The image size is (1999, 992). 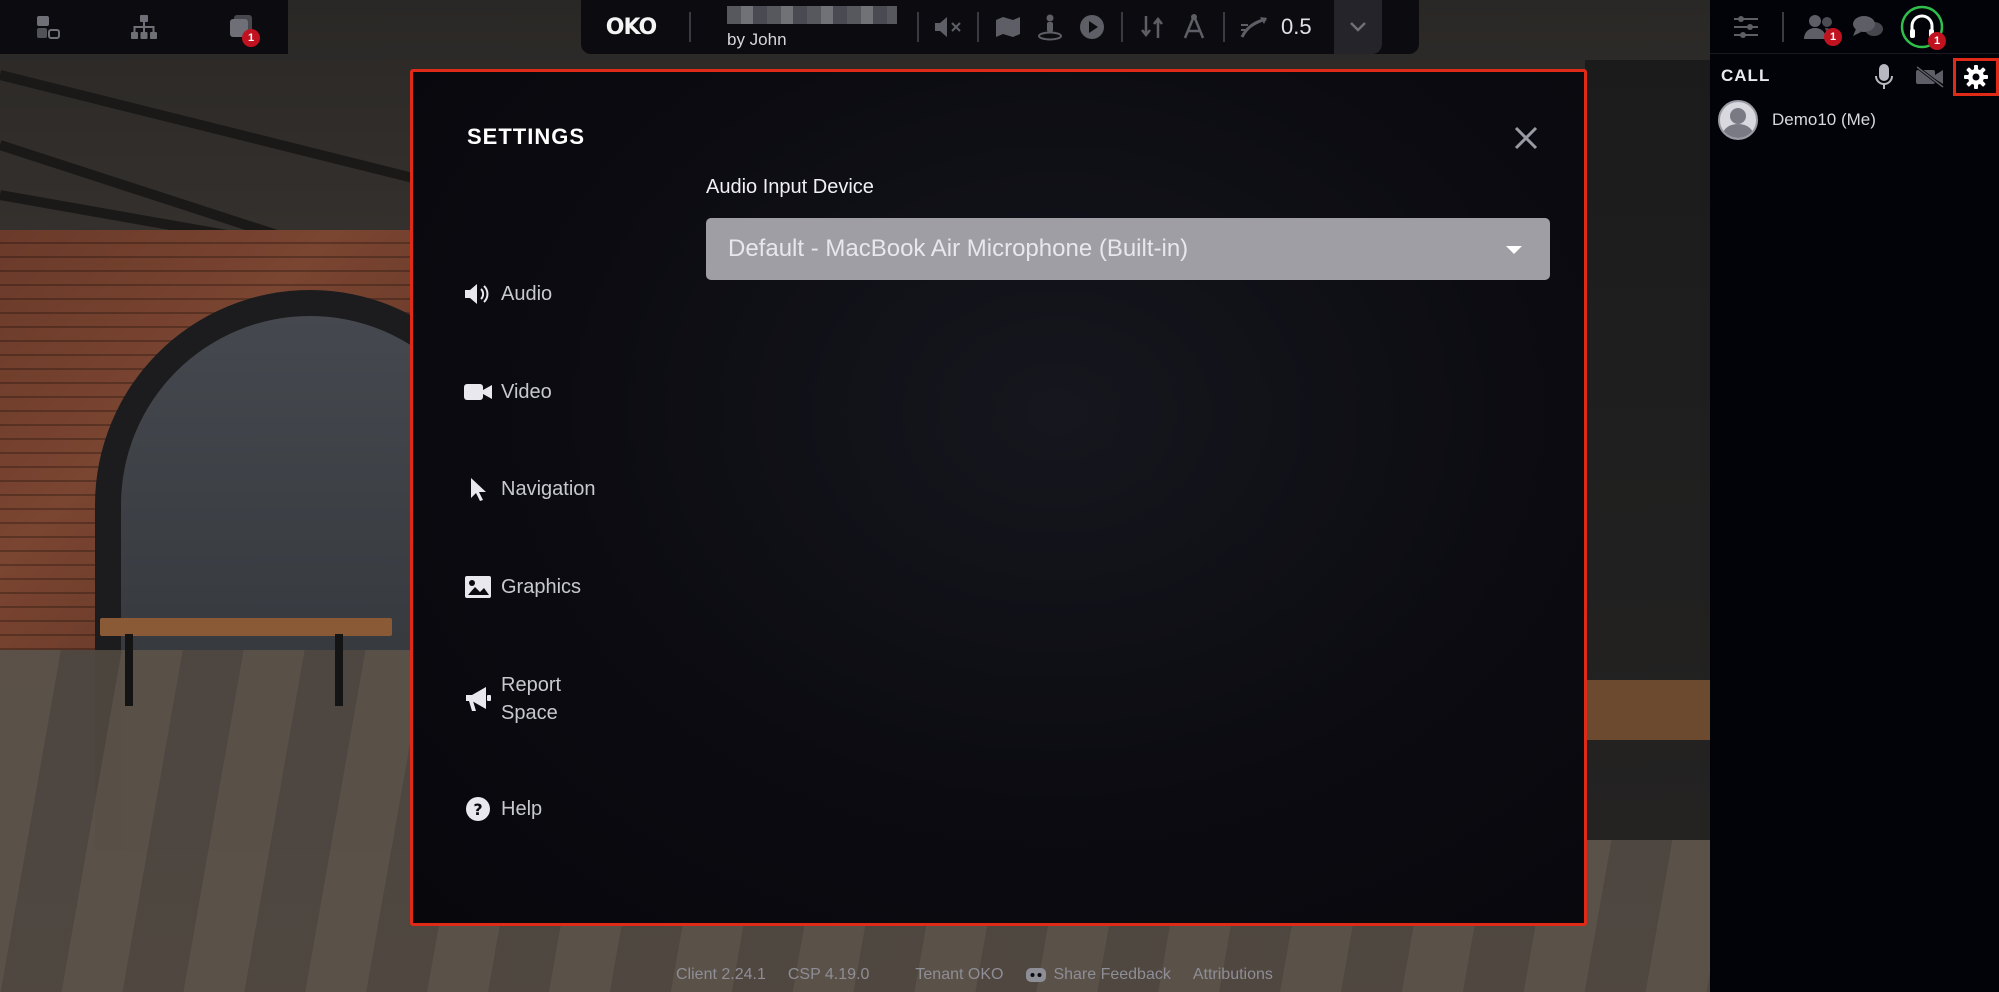 I want to click on filters-icon, so click(x=1746, y=26).